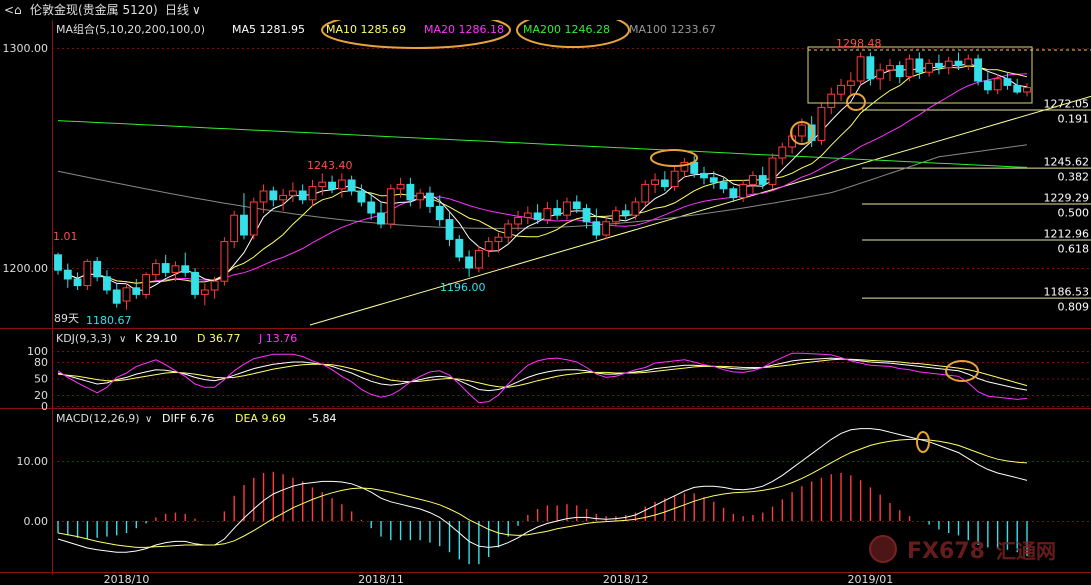 The height and width of the screenshot is (585, 1091). I want to click on macd-dropdown-glyph: ∨, so click(148, 419).